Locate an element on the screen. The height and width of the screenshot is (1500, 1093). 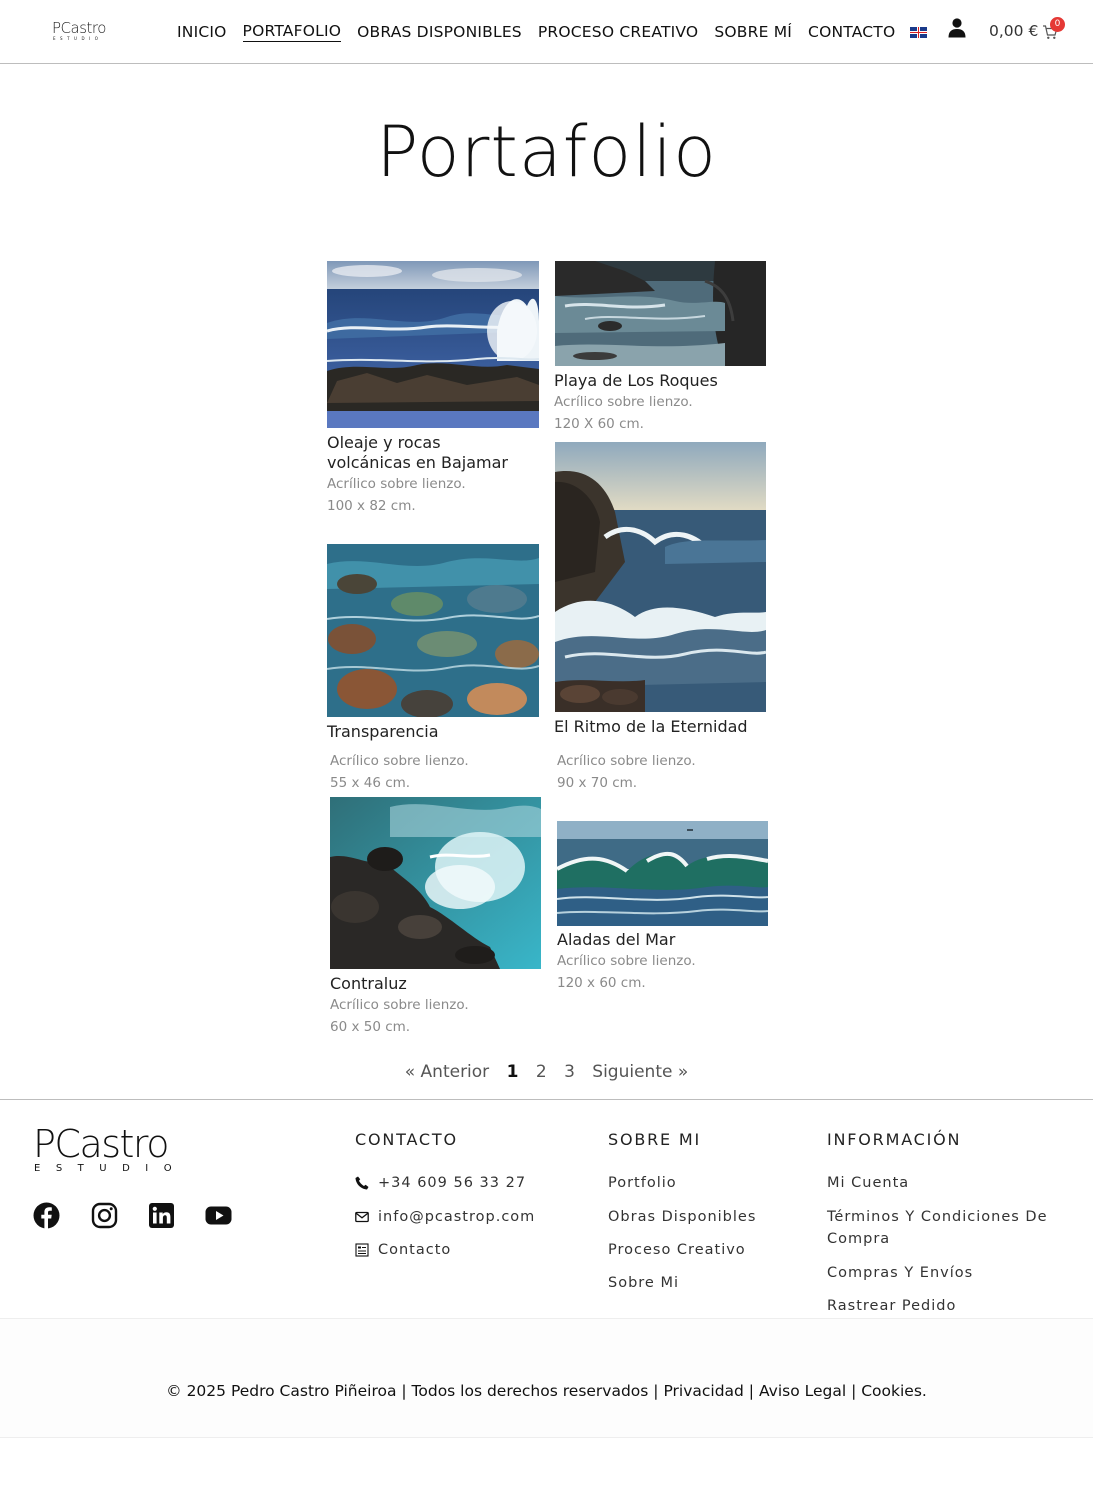
artwork-image-playa-roques is located at coordinates (660, 313).